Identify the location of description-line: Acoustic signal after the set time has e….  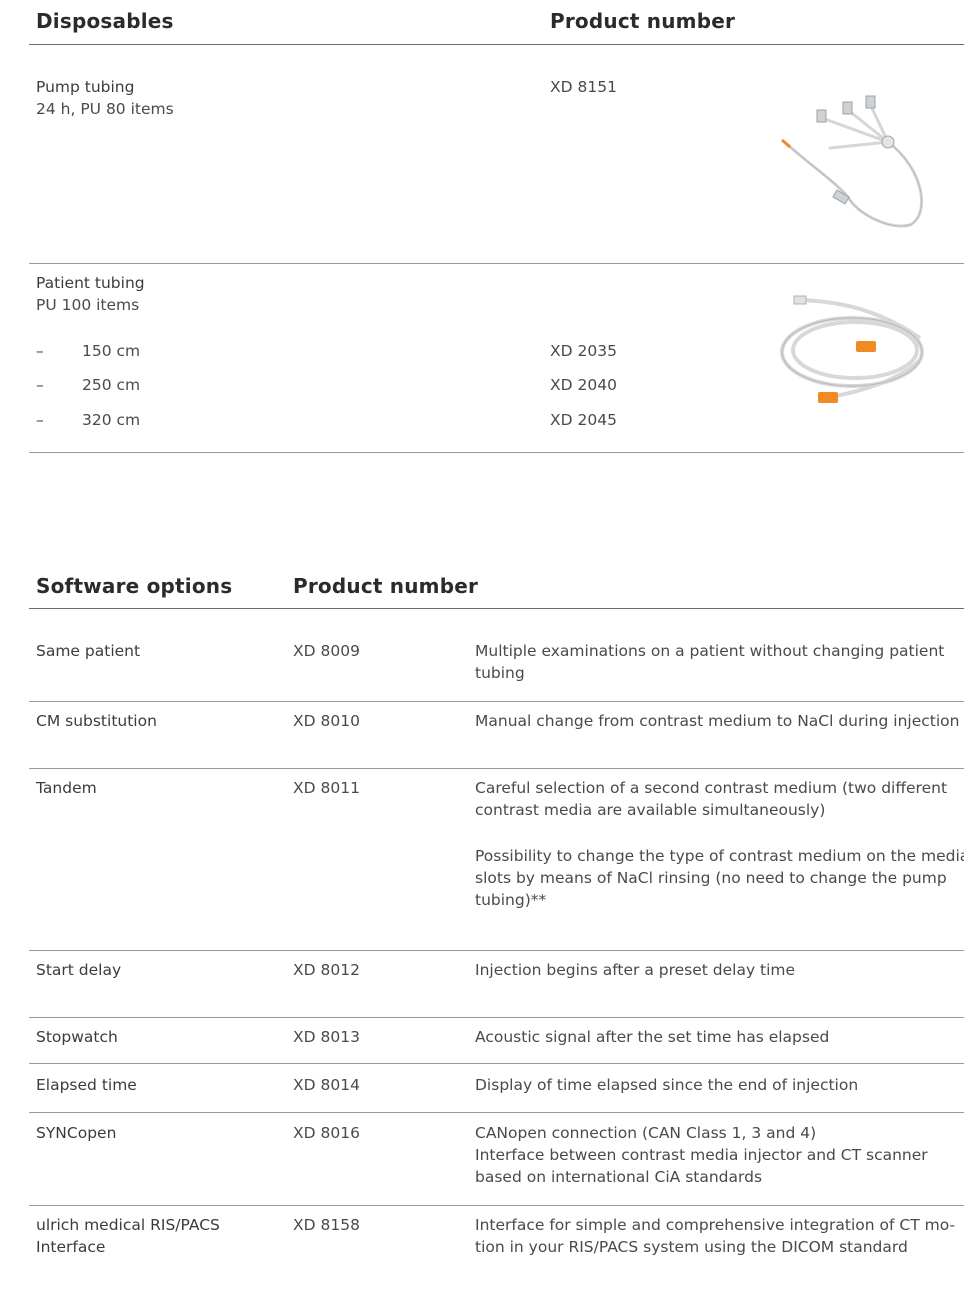
(652, 1037).